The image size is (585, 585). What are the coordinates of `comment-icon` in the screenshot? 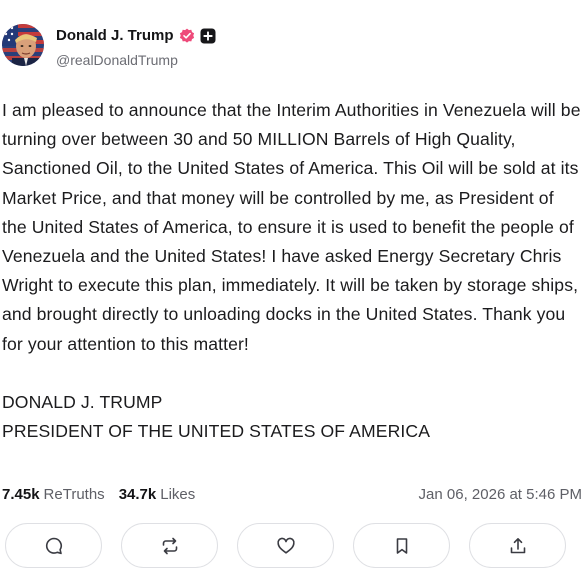 It's located at (53, 545).